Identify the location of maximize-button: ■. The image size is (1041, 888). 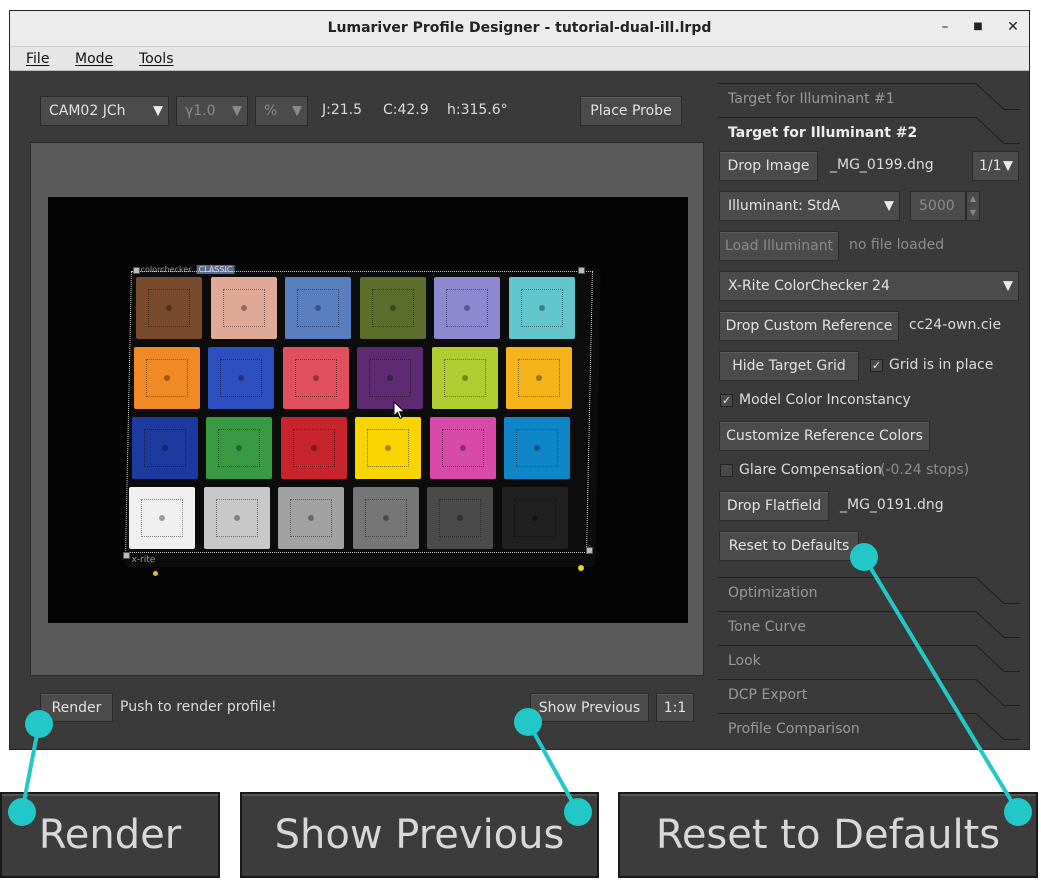
(978, 31).